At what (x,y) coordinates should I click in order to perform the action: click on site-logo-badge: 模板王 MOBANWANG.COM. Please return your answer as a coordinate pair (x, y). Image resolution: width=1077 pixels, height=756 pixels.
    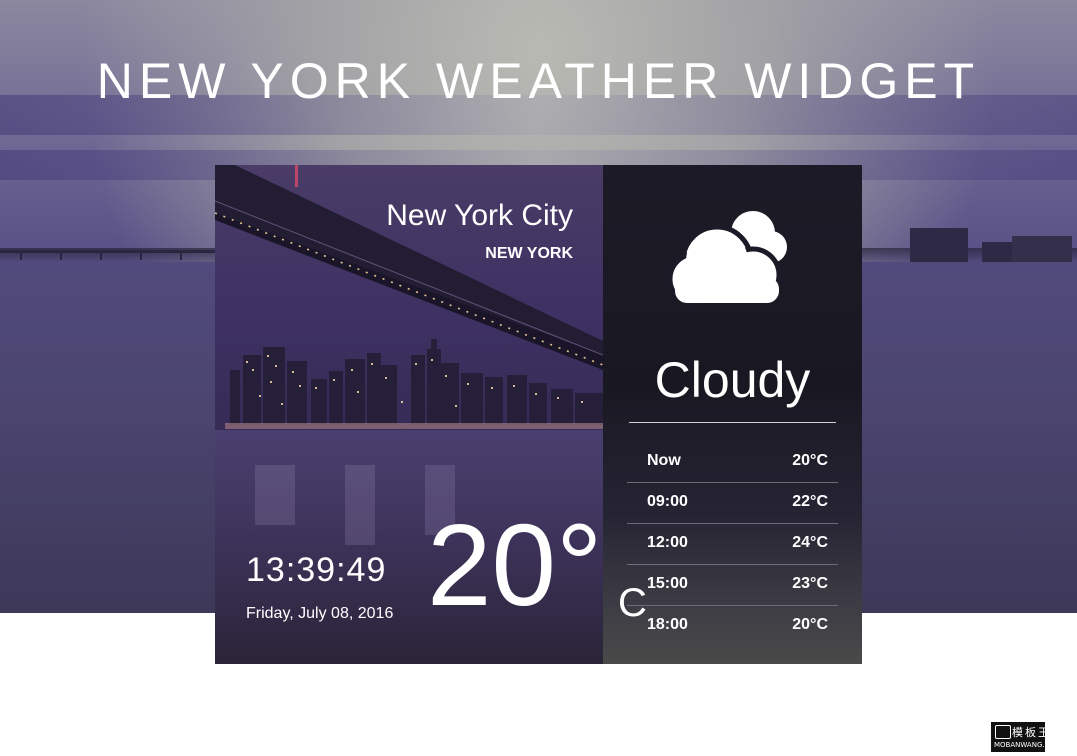
    Looking at the image, I should click on (1026, 737).